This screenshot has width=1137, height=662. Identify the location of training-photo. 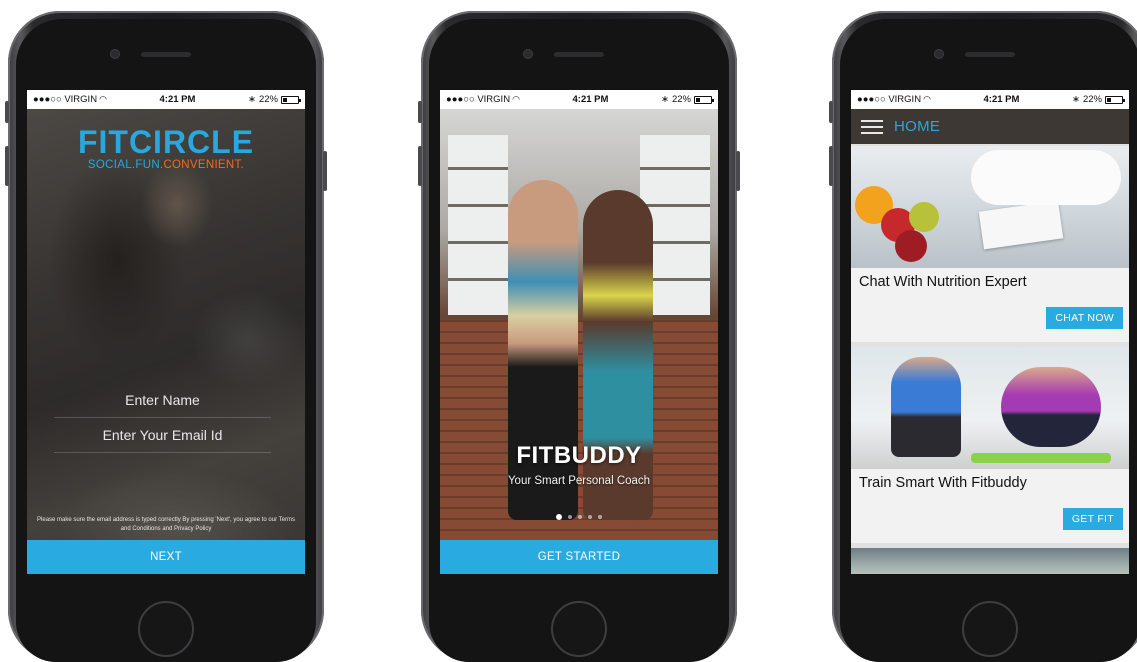
(990, 408).